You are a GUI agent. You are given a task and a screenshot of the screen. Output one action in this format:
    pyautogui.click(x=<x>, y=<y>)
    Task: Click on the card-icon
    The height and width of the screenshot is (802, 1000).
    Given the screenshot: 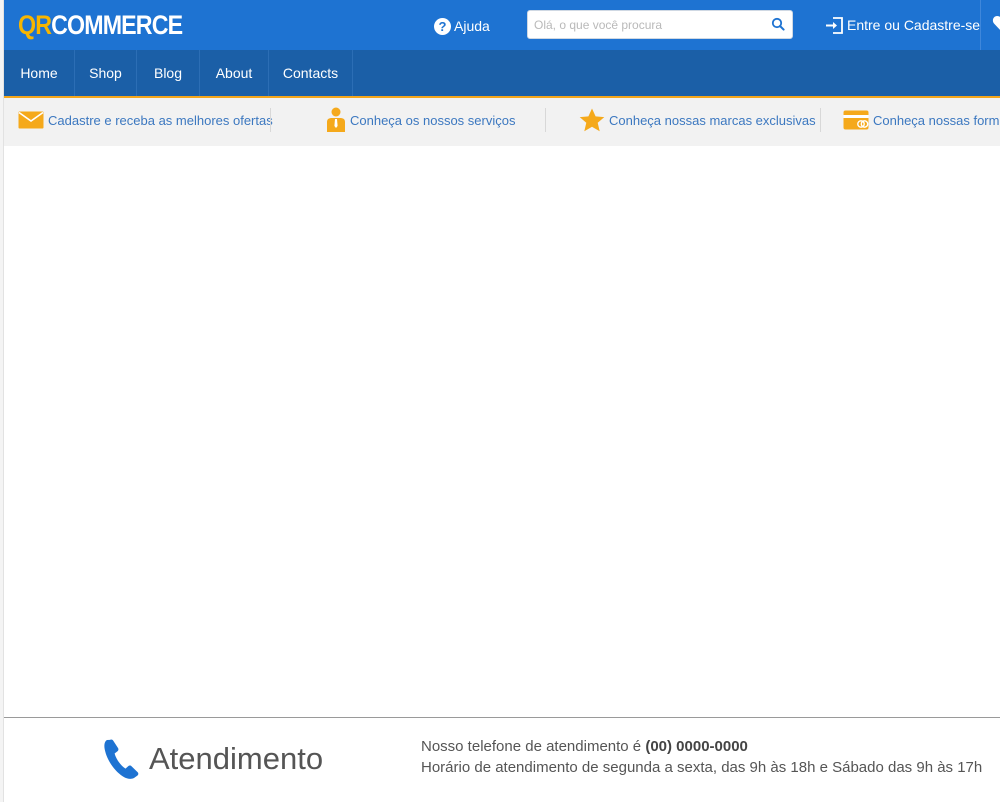 What is the action you would take?
    pyautogui.click(x=856, y=120)
    